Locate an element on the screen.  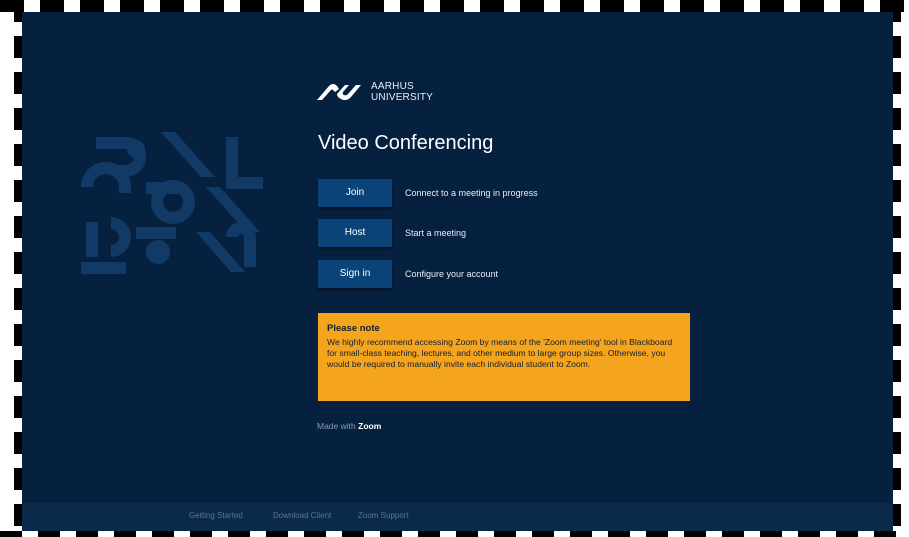
sign-in-button: Sign in is located at coordinates (355, 274).